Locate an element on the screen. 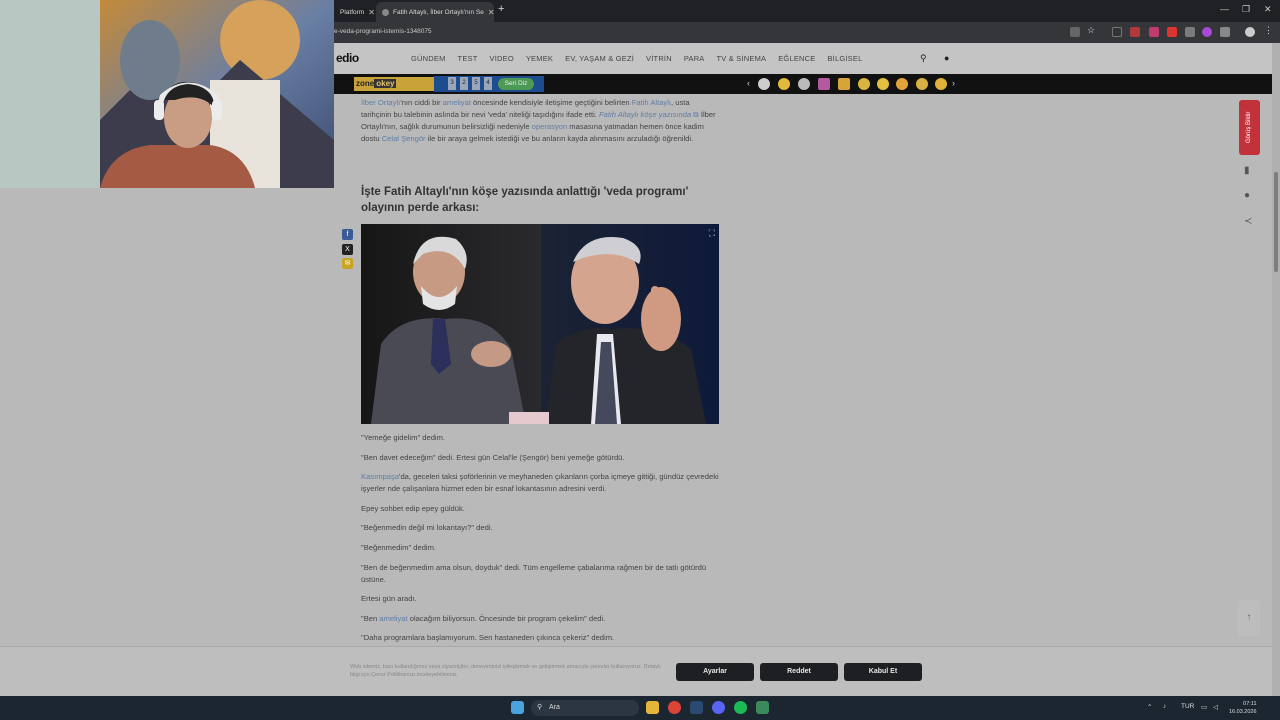 Image resolution: width=1280 pixels, height=720 pixels. share-icon: ≺ is located at coordinates (1248, 221).